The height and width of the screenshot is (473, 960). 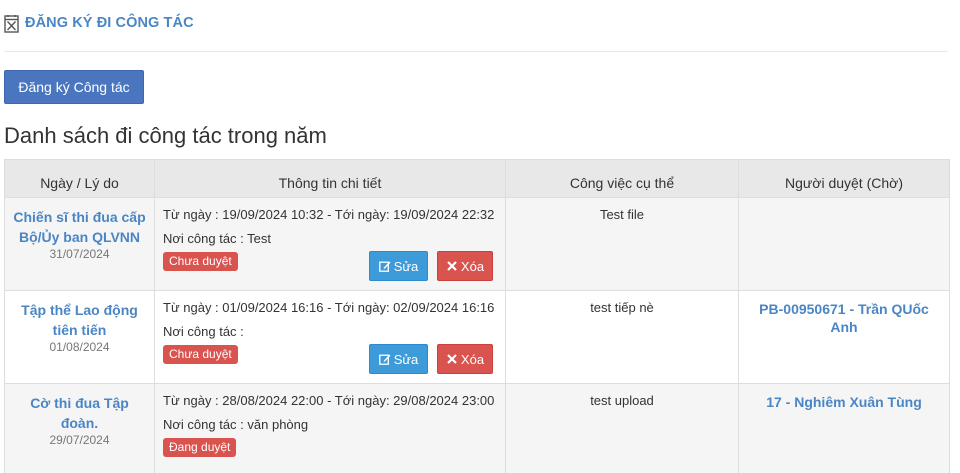 I want to click on location: Nơi công tác : Test, so click(x=217, y=238).